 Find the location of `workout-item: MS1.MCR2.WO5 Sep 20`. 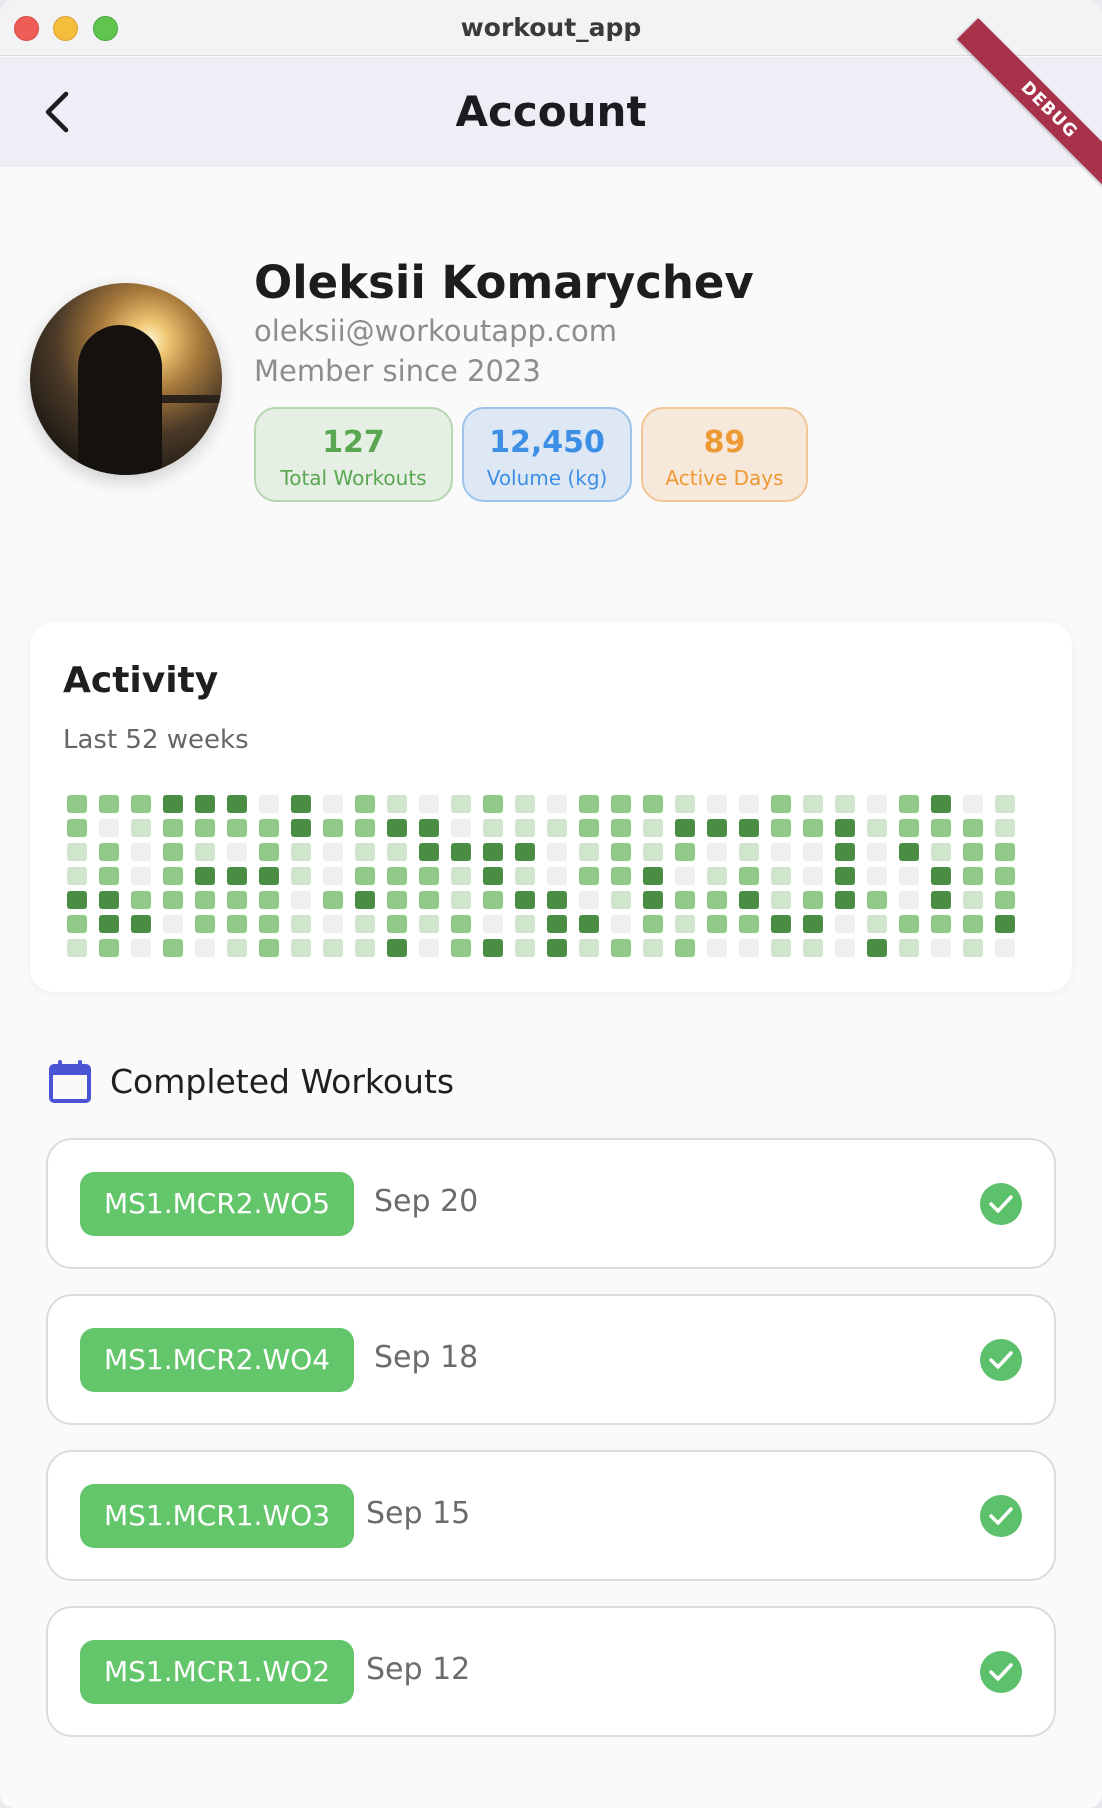

workout-item: MS1.MCR2.WO5 Sep 20 is located at coordinates (551, 1203).